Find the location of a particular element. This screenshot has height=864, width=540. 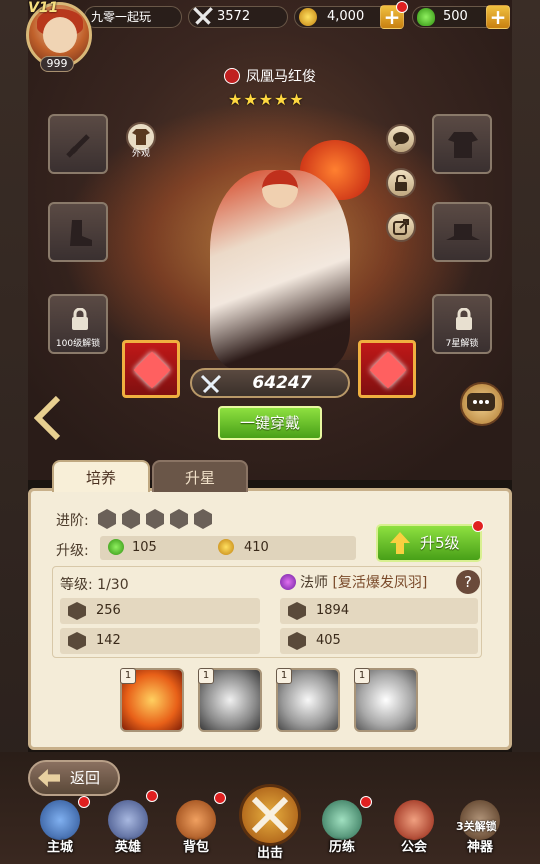

tab-train: 培养 is located at coordinates (101, 476).